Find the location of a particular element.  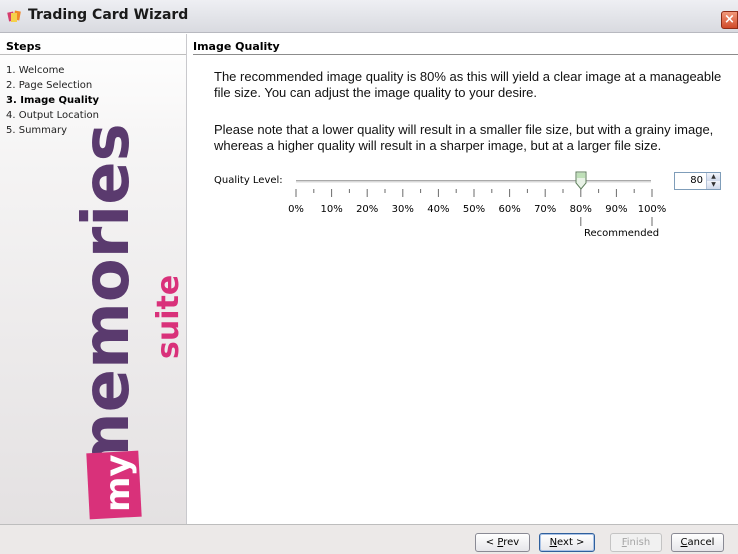

slider-tick-label: 30% is located at coordinates (402, 209).